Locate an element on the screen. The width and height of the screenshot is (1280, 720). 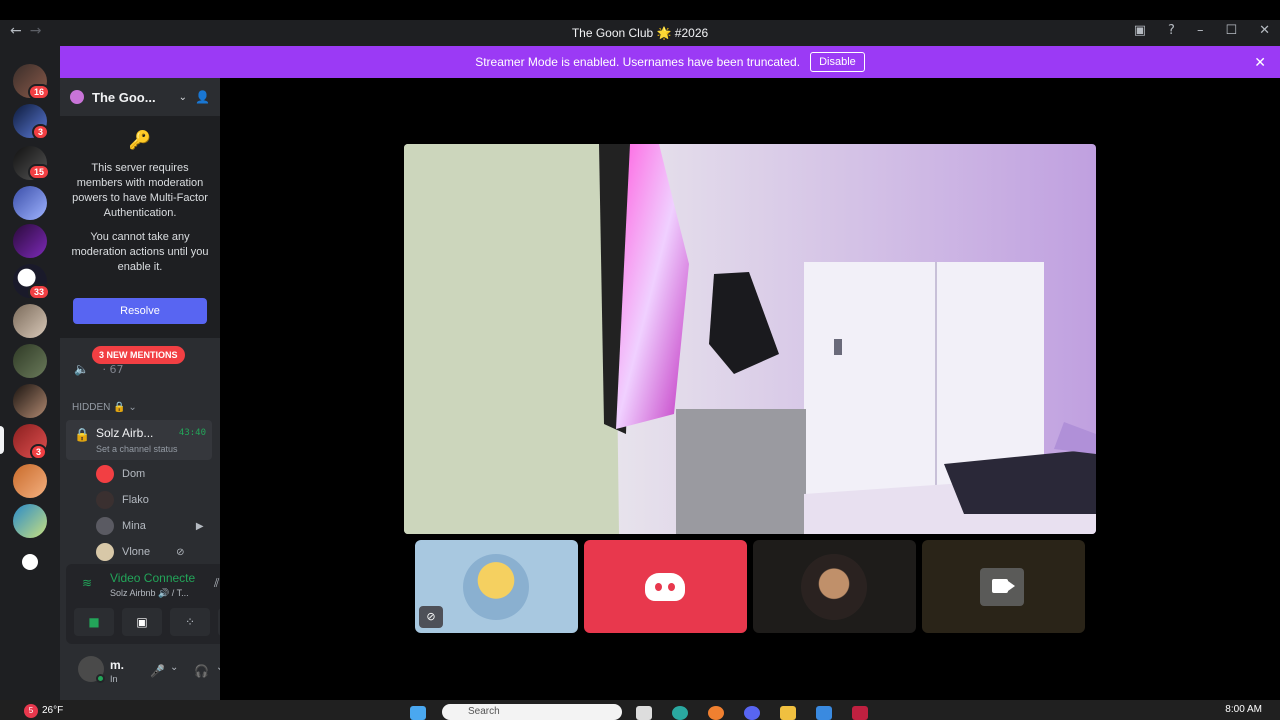
add-server-icon is located at coordinates (30, 562).